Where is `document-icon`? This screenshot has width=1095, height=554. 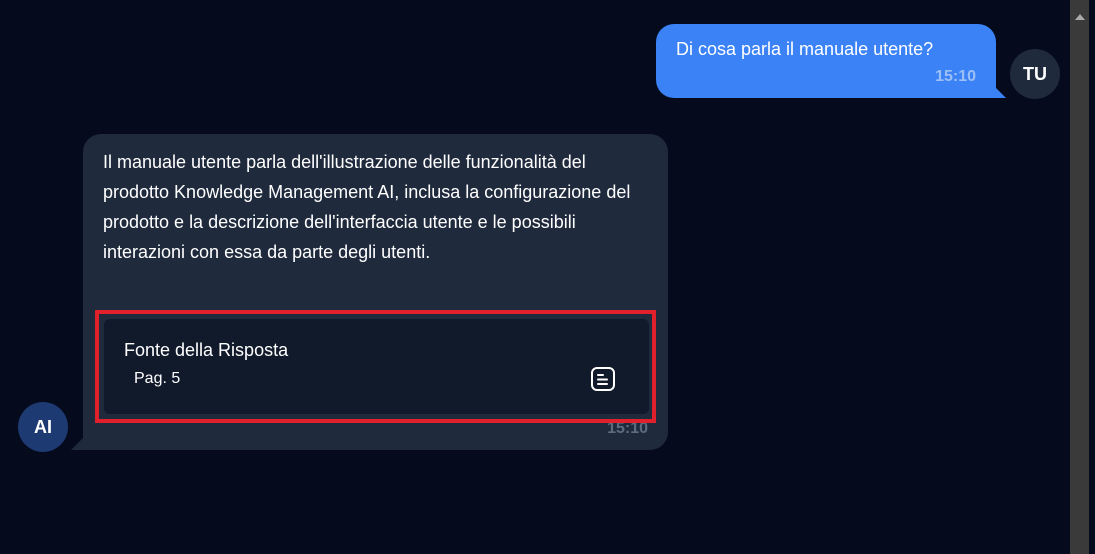
document-icon is located at coordinates (603, 379).